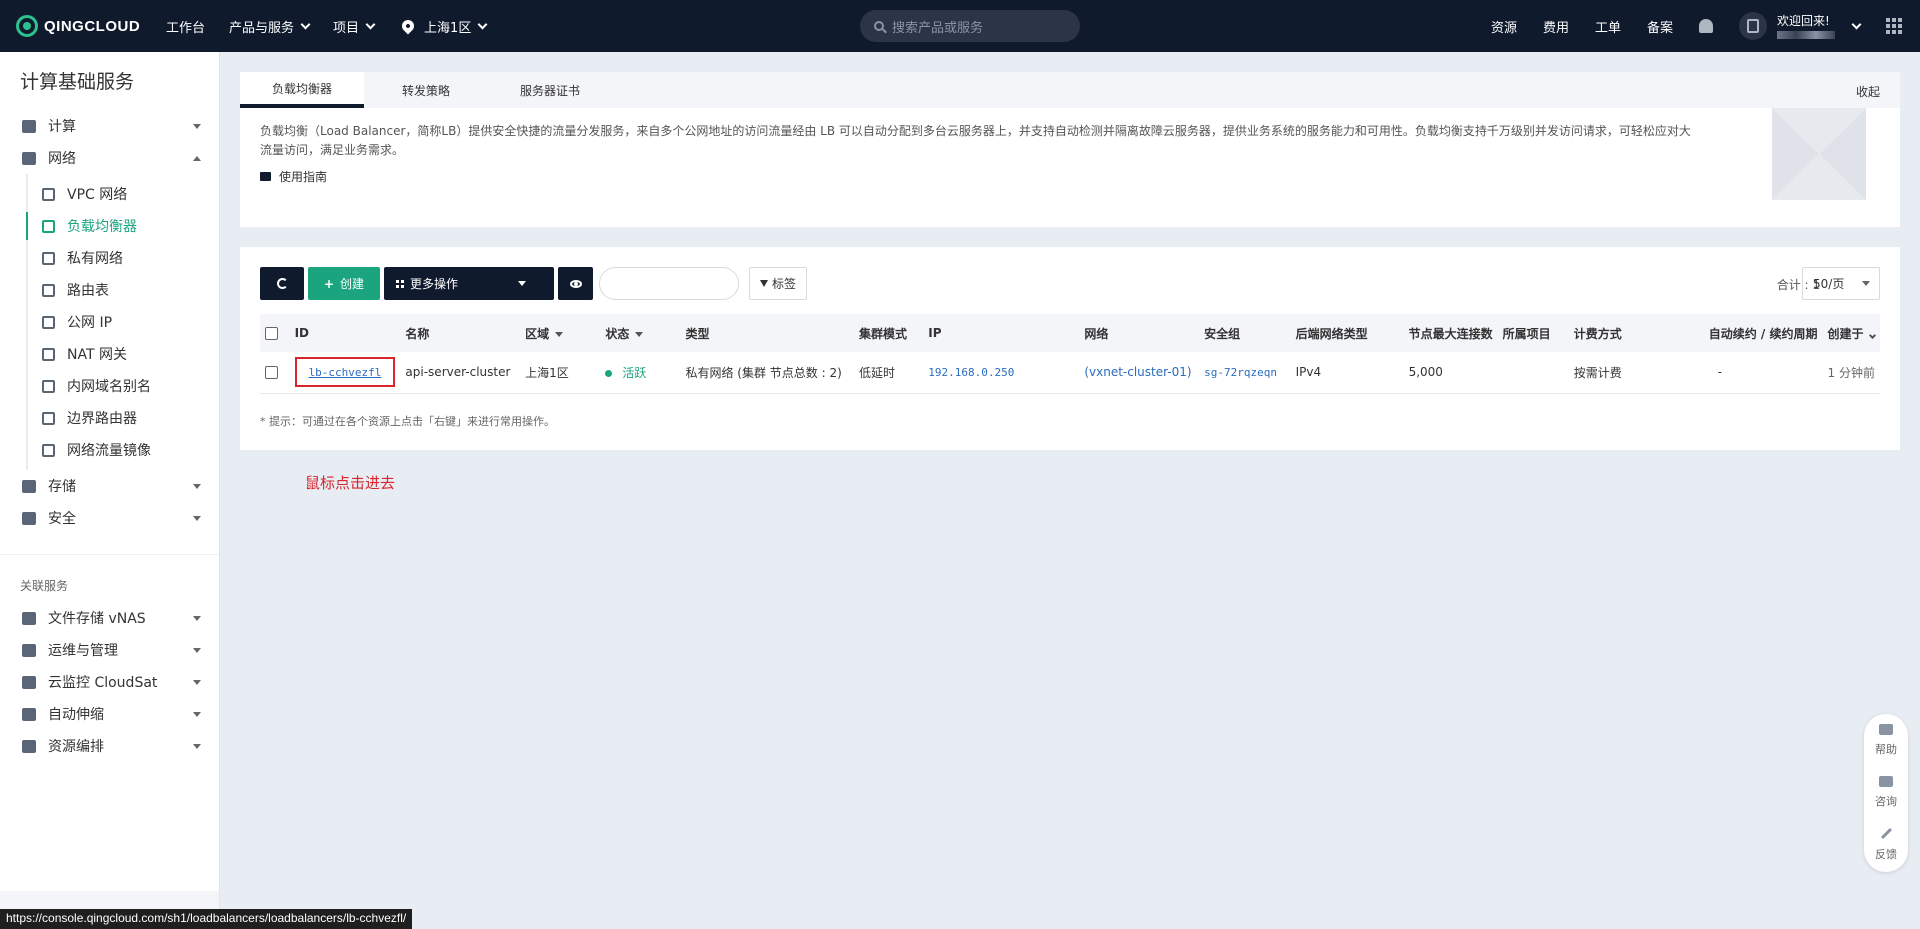 This screenshot has width=1920, height=929. Describe the element at coordinates (1660, 26) in the screenshot. I see `nav-filing: 备案` at that location.